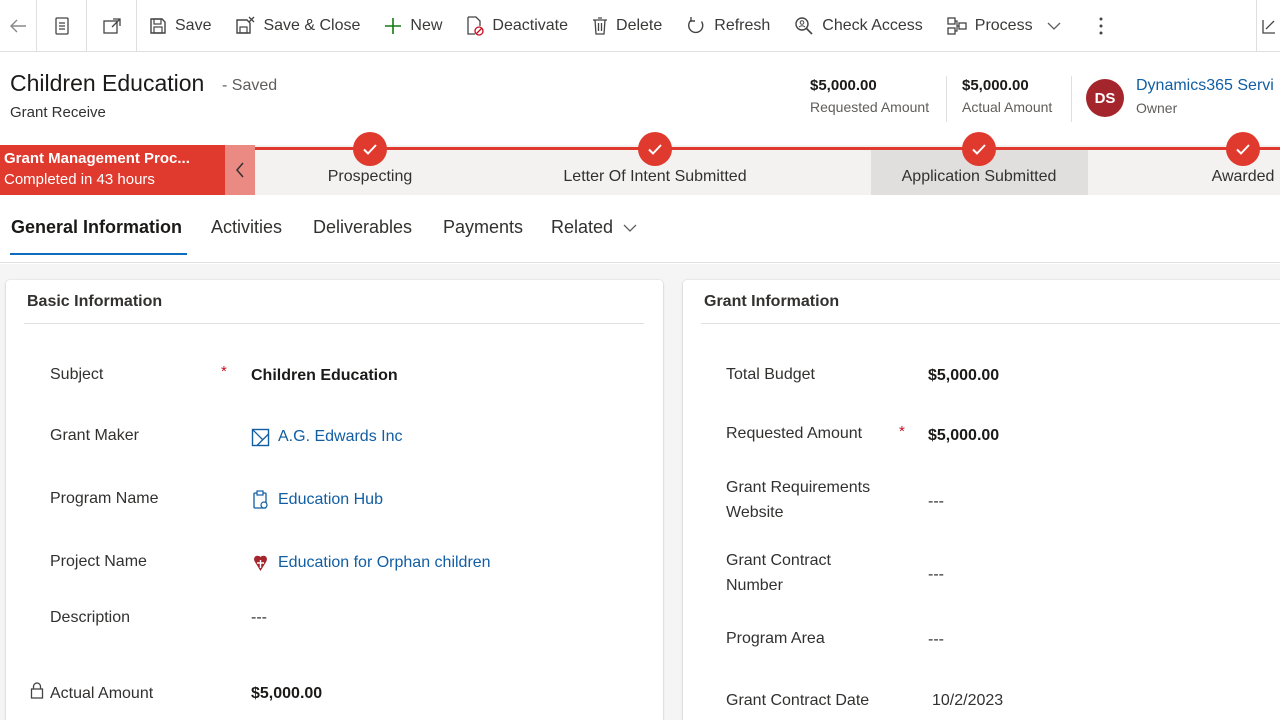  I want to click on pop-out-icon, so click(111, 25).